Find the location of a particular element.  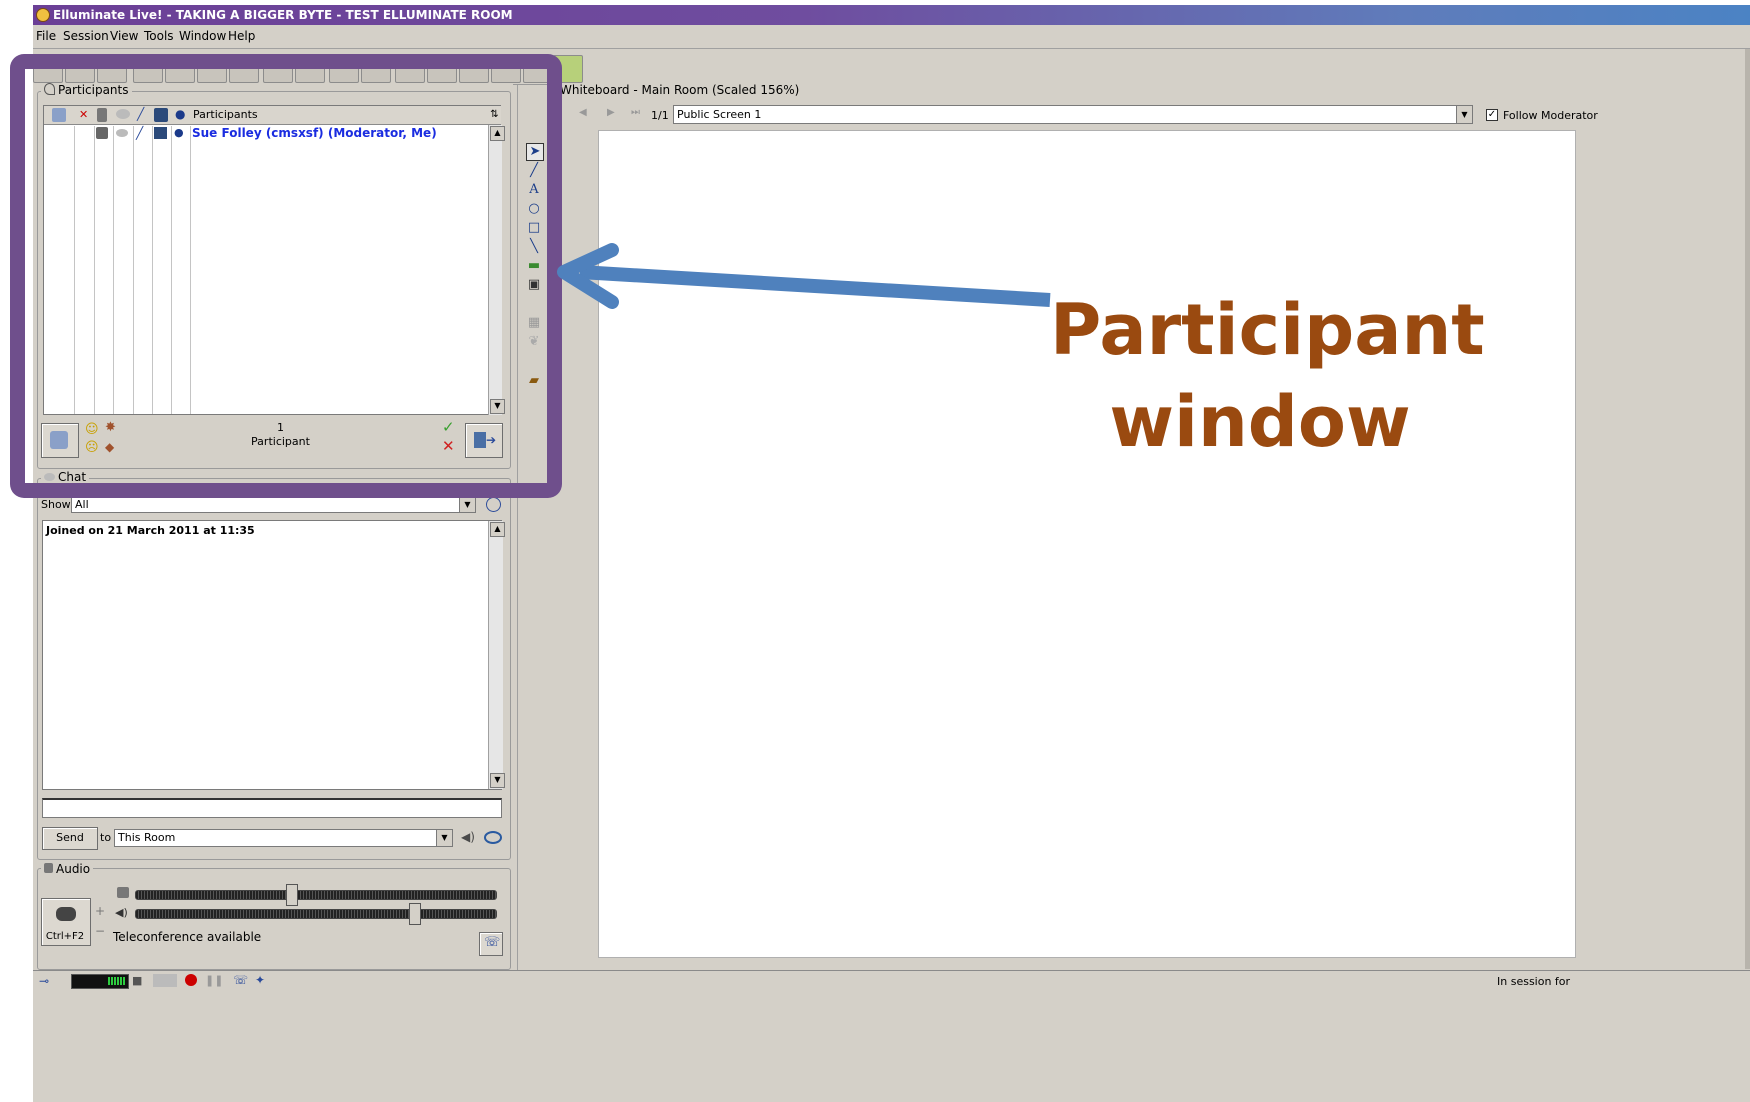

annotation-arrow is located at coordinates (804, 276).